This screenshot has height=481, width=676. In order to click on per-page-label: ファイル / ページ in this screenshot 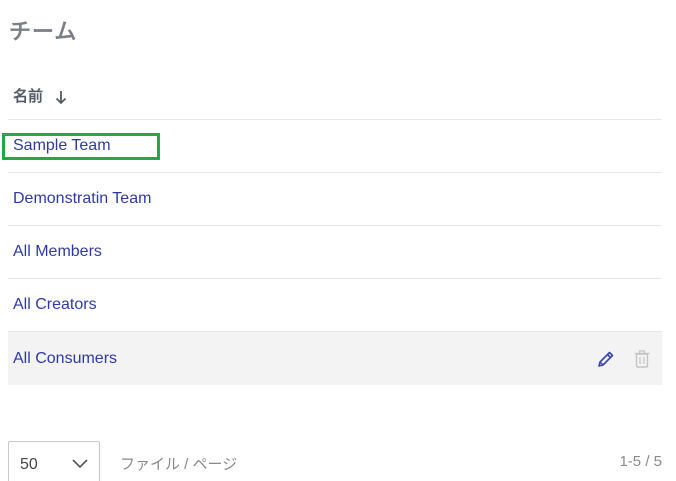, I will do `click(179, 464)`.